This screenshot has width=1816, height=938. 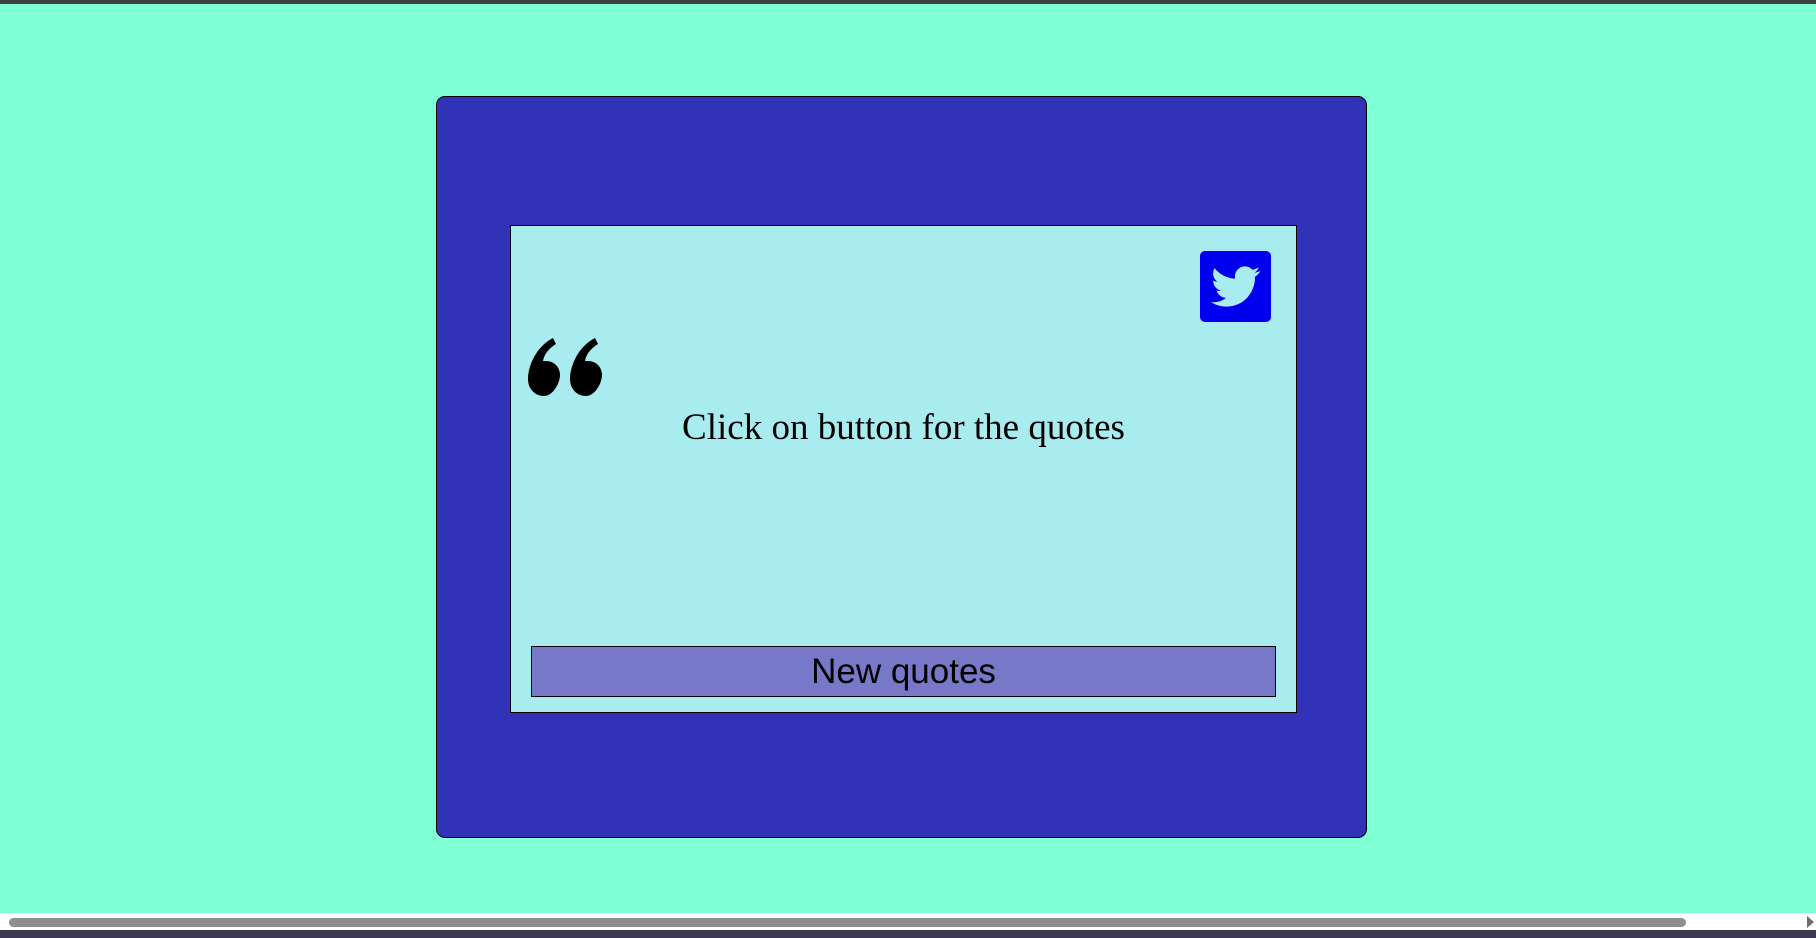 I want to click on quote-left-icon, so click(x=565, y=367).